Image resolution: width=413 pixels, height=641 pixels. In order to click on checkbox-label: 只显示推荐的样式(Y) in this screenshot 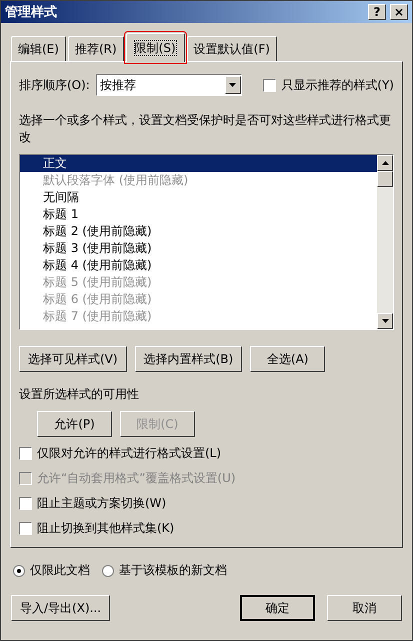, I will do `click(337, 85)`.